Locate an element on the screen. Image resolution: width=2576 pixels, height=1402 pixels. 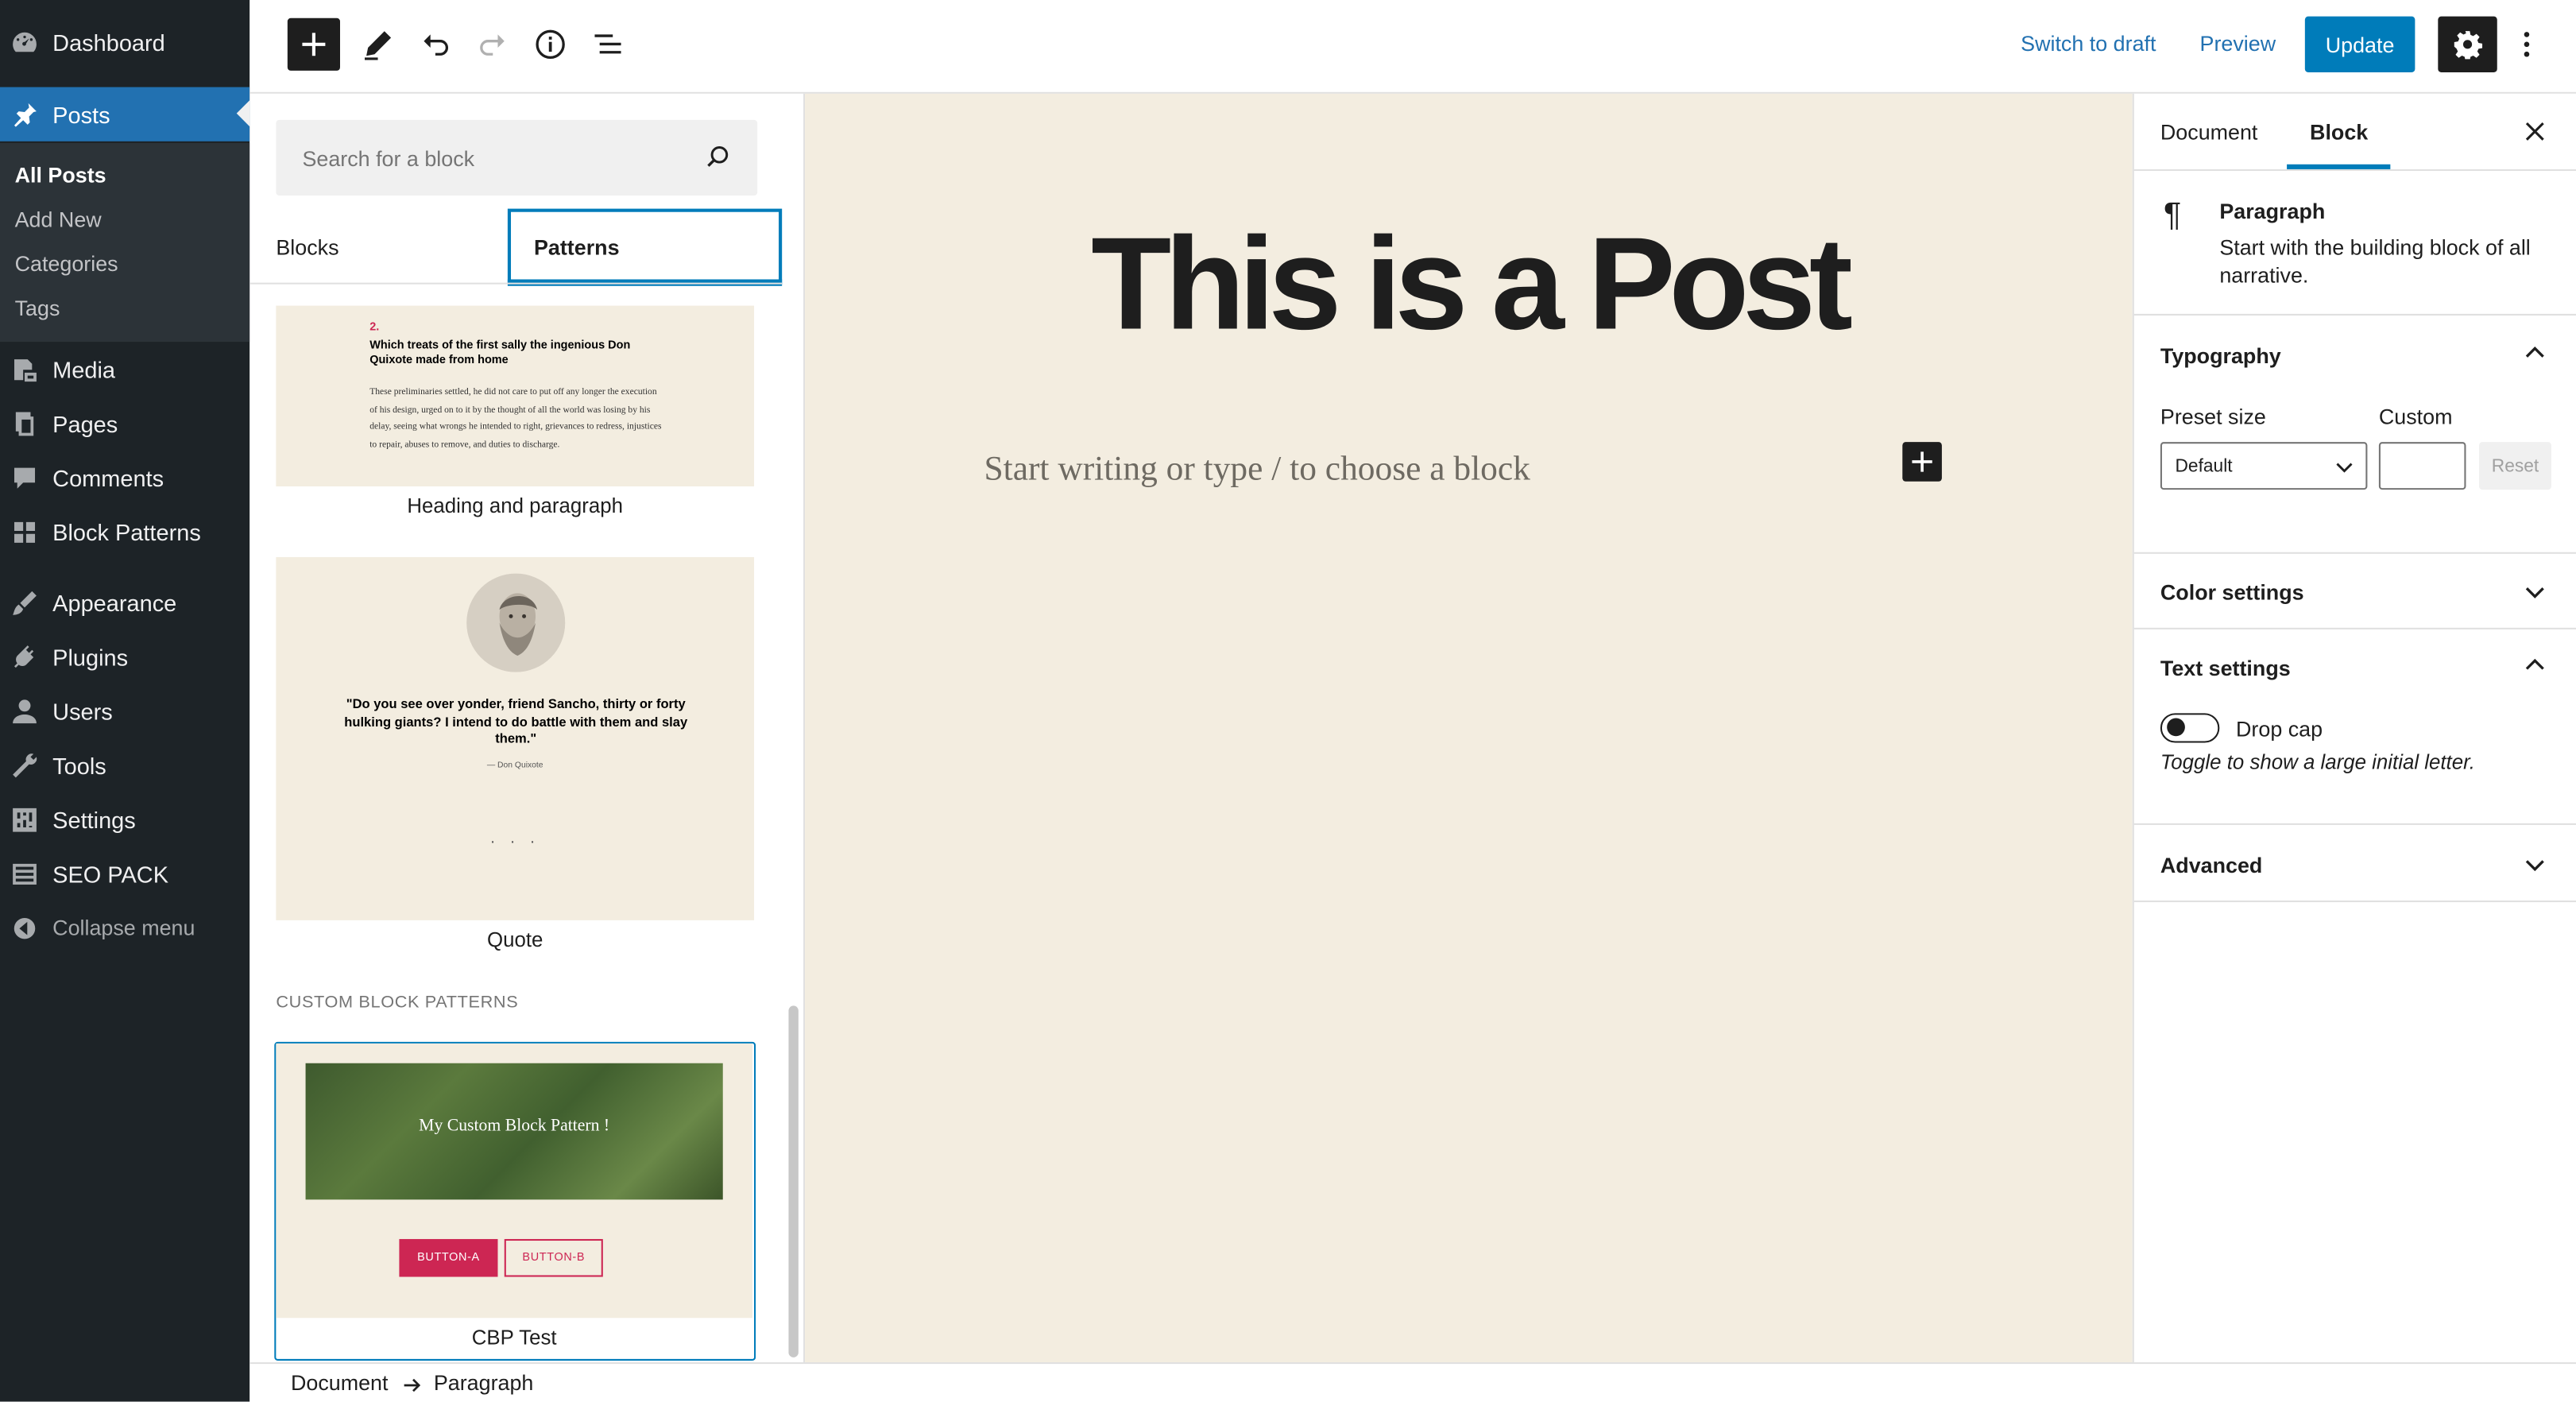
menu-users: Users is located at coordinates (125, 711).